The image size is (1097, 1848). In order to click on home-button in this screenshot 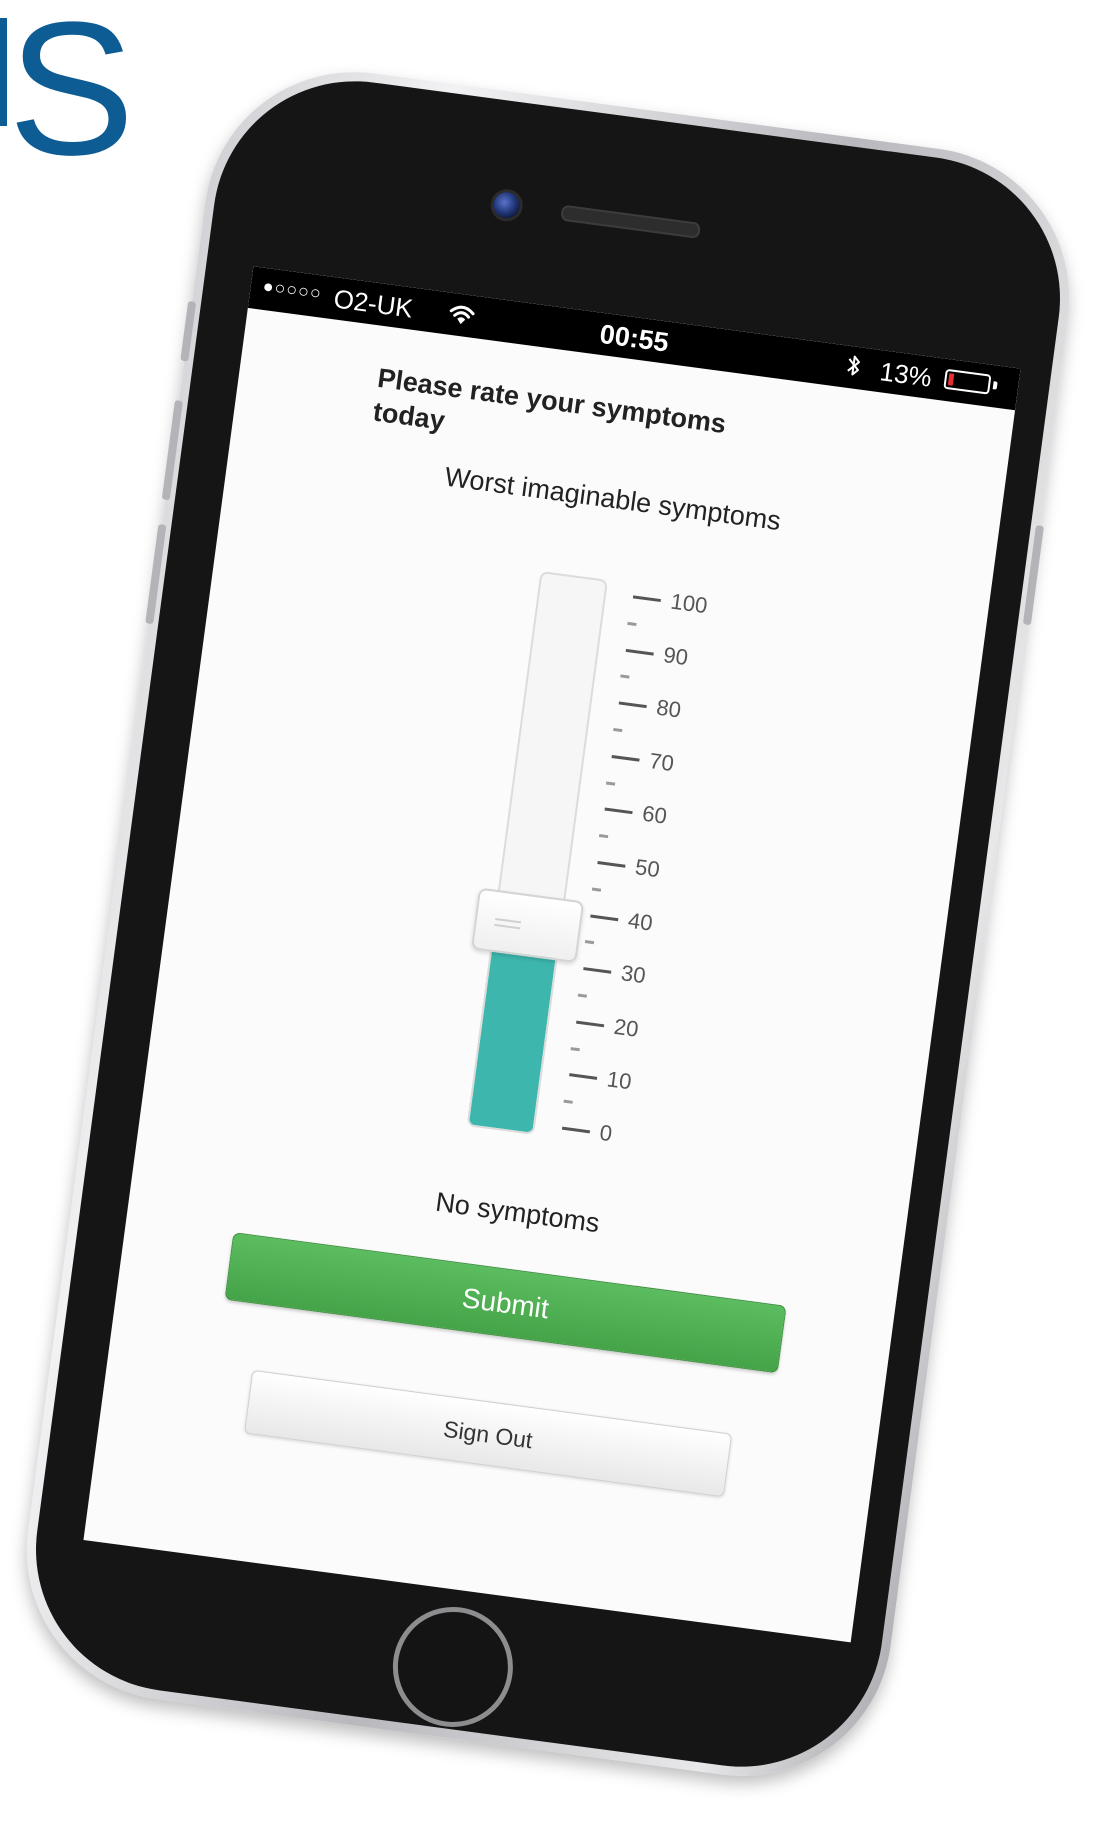, I will do `click(453, 1667)`.